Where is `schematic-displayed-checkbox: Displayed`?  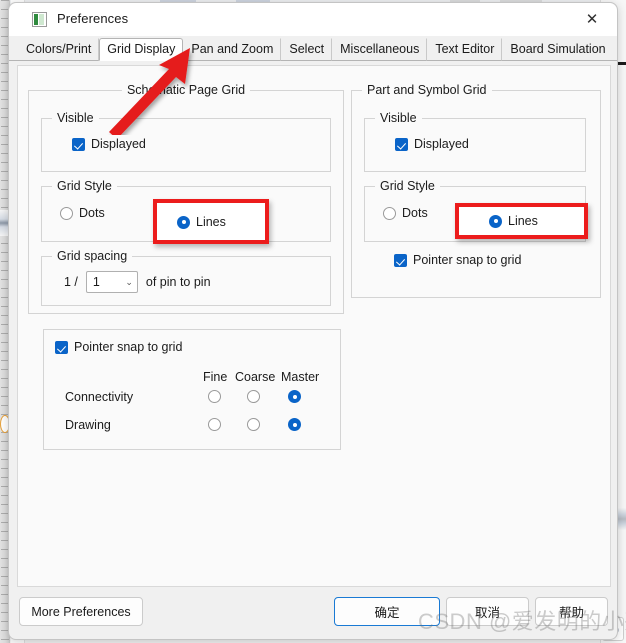 schematic-displayed-checkbox: Displayed is located at coordinates (109, 144).